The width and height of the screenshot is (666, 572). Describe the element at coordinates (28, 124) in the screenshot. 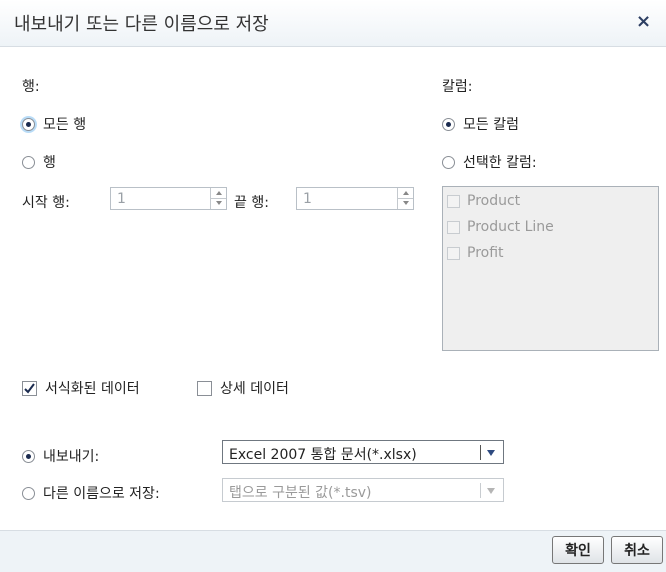

I see `all-rows-radio` at that location.